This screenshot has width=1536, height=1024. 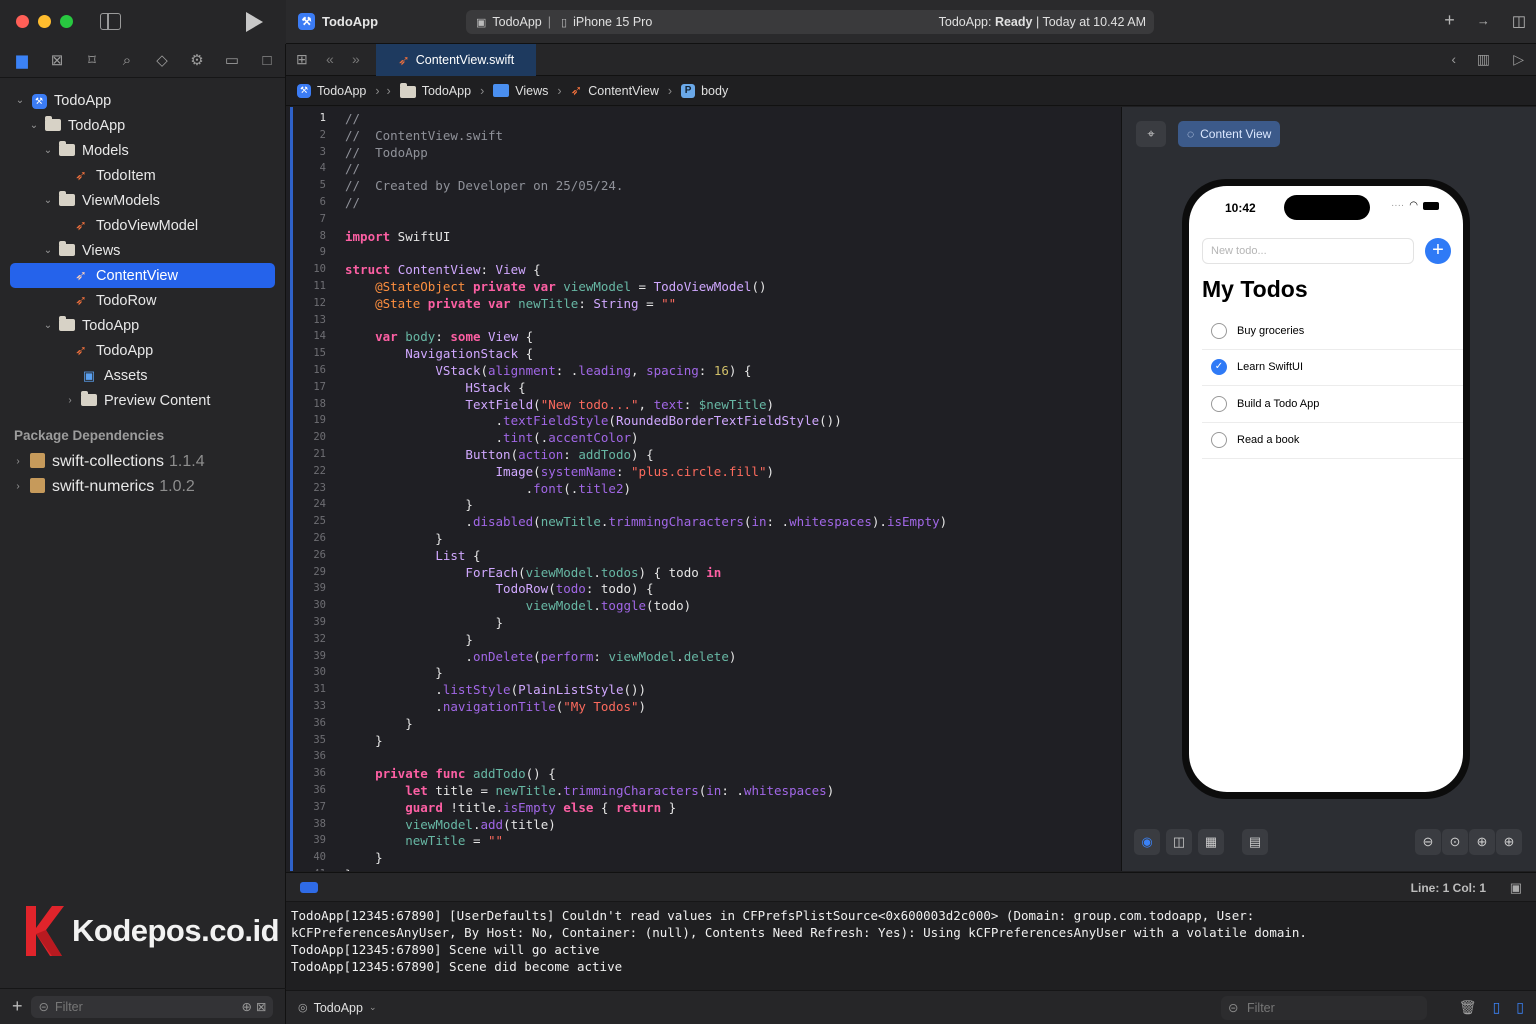 What do you see at coordinates (703, 353) in the screenshot?
I see `code-line: 15 NavigationStack {` at bounding box center [703, 353].